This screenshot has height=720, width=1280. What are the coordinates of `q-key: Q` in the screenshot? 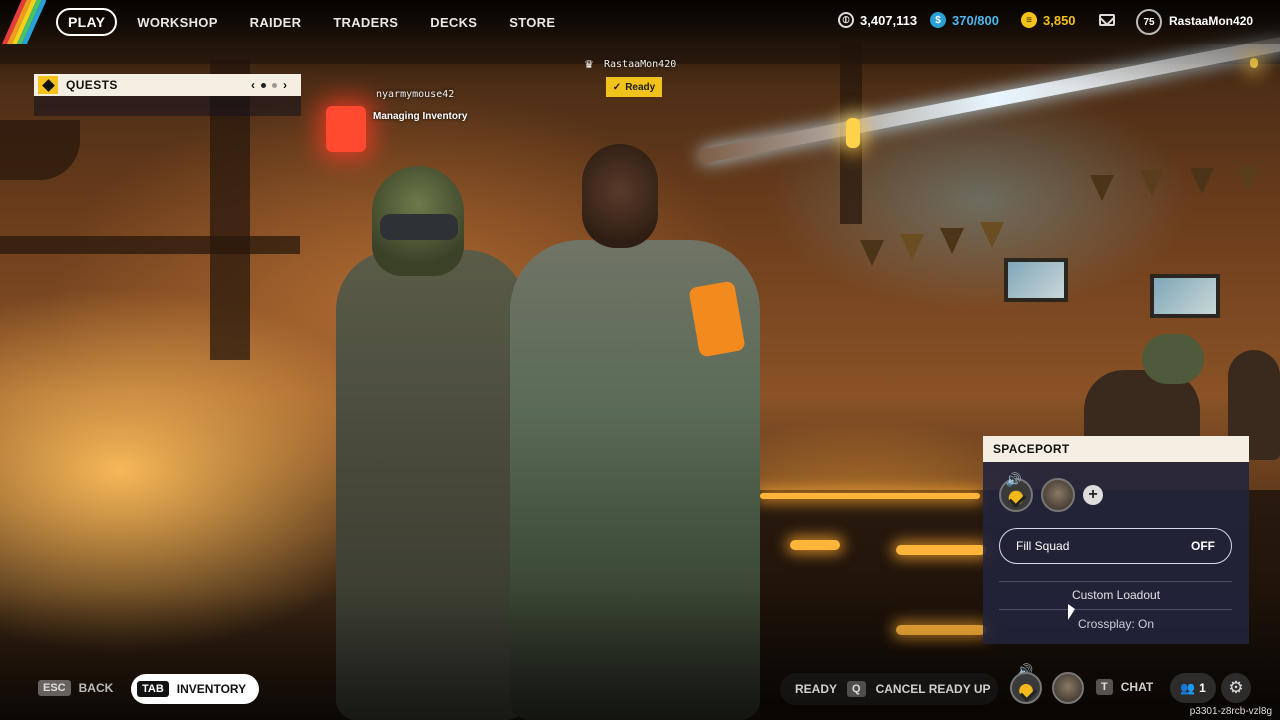 It's located at (856, 689).